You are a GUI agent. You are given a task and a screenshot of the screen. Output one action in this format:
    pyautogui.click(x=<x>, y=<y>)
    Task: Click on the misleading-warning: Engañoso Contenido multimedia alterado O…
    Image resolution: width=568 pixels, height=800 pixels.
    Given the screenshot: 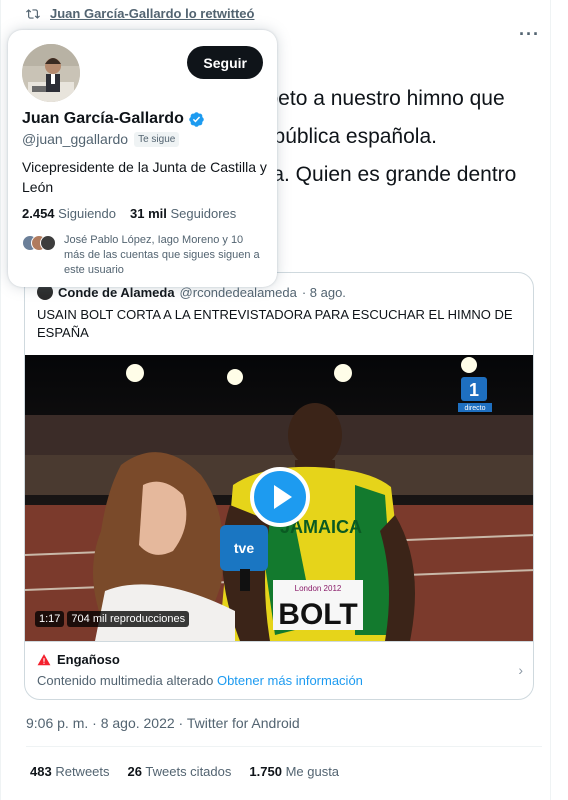 What is the action you would take?
    pyautogui.click(x=279, y=670)
    